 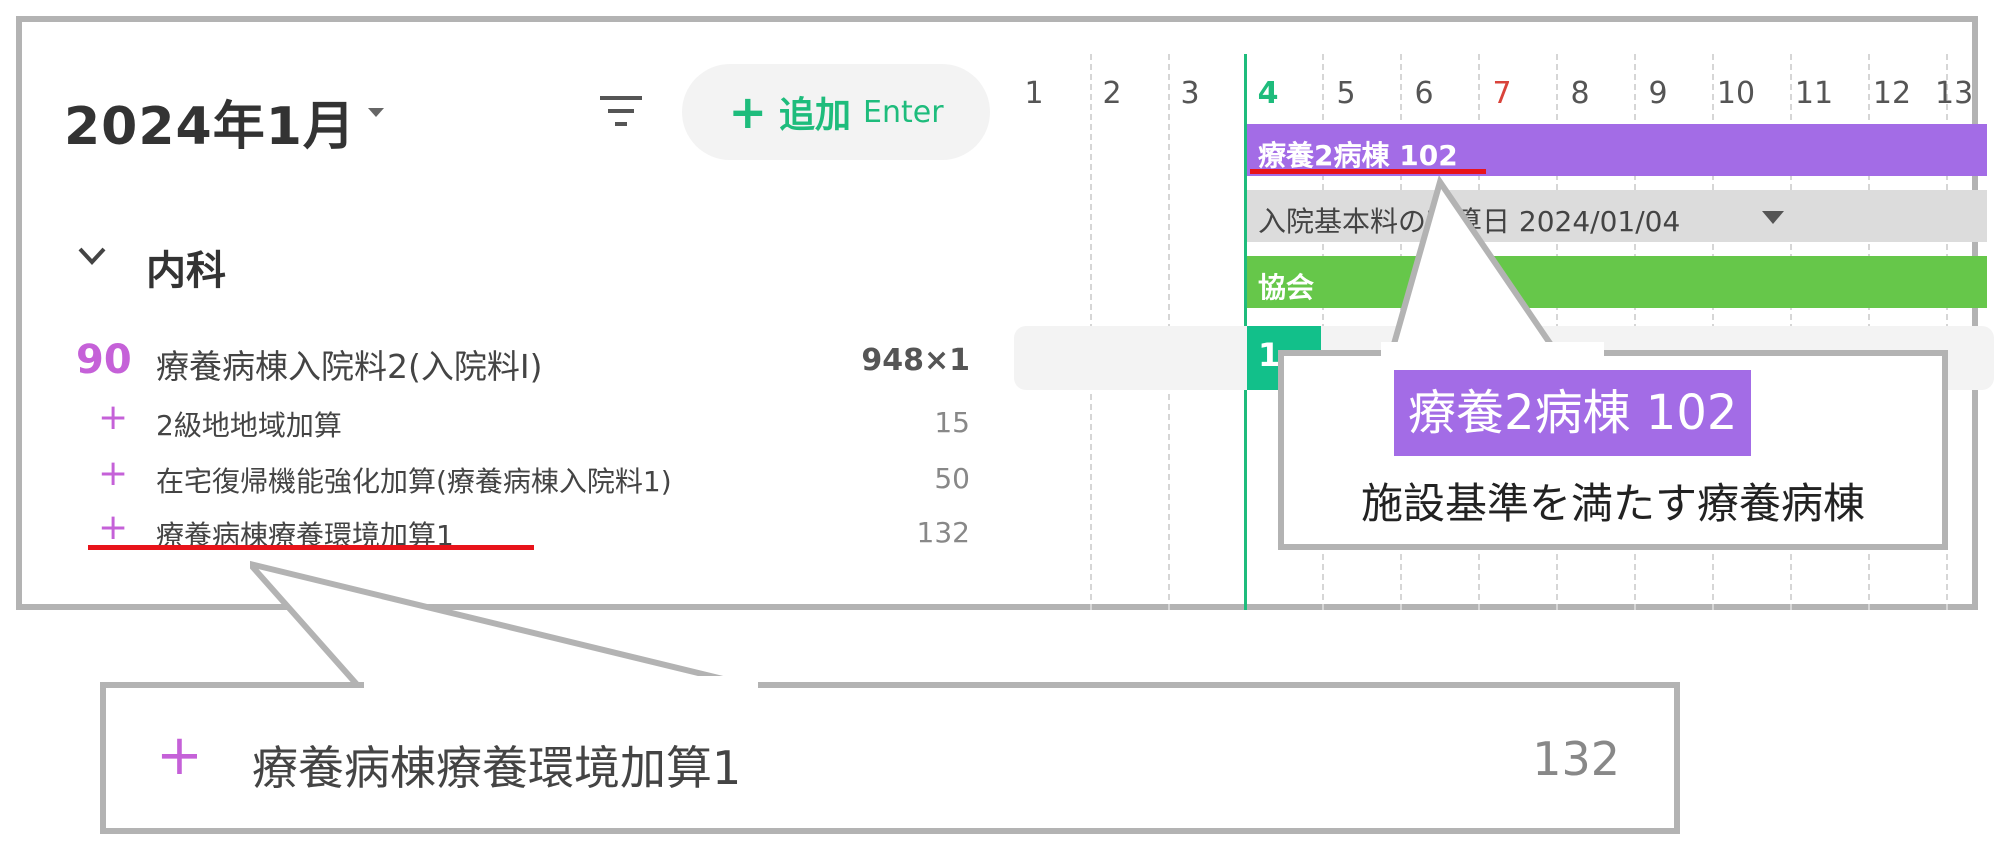 I want to click on day-header: 8, so click(x=1580, y=93).